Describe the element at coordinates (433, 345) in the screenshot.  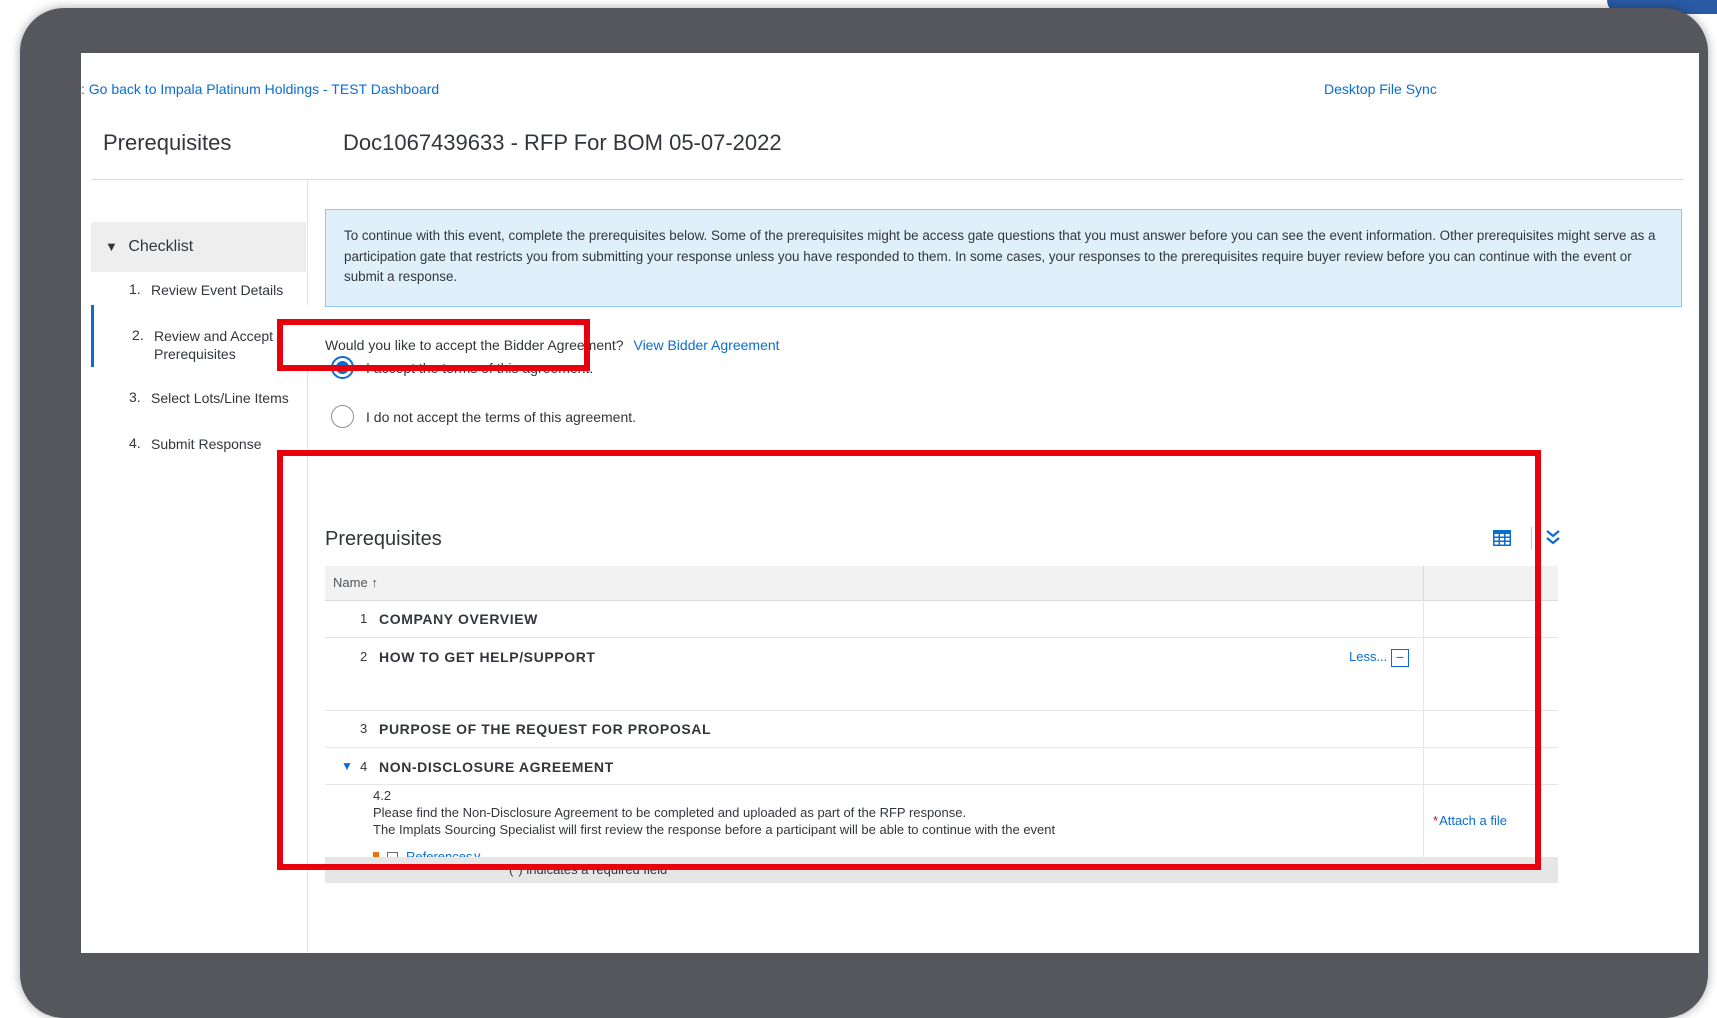
I see `highlight-accept-box` at that location.